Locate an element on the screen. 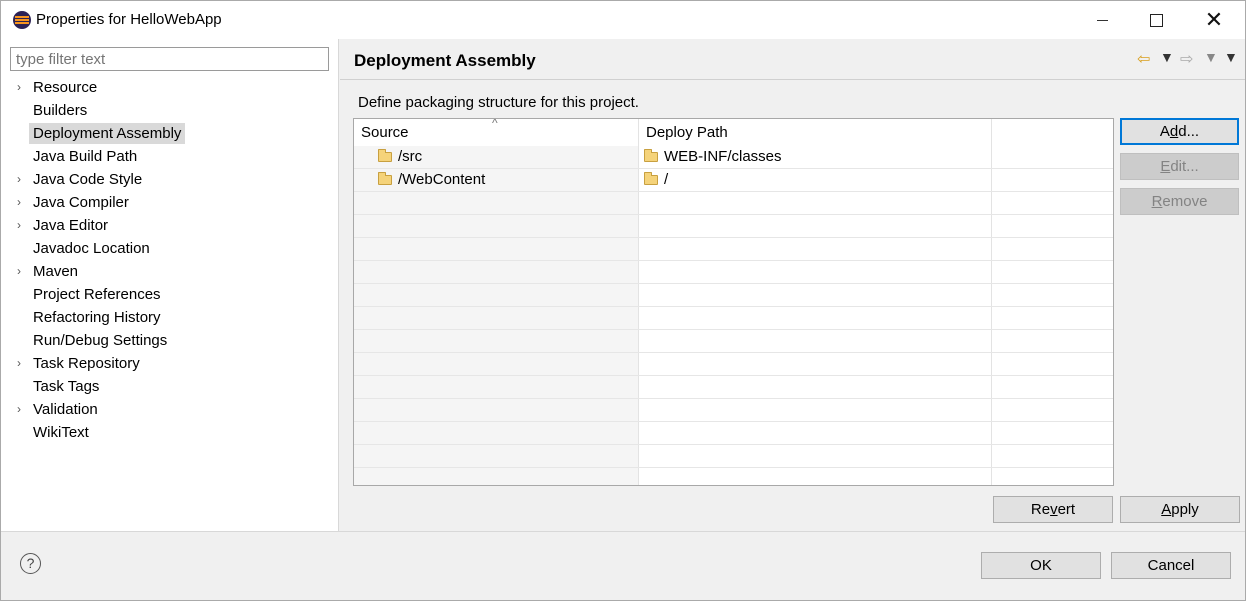 This screenshot has height=601, width=1246. tree-item: Deployment Assembly is located at coordinates (170, 133).